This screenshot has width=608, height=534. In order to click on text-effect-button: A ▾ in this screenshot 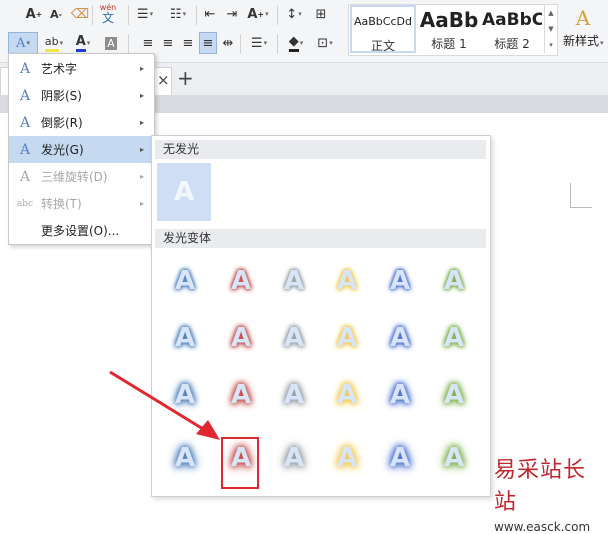, I will do `click(23, 43)`.